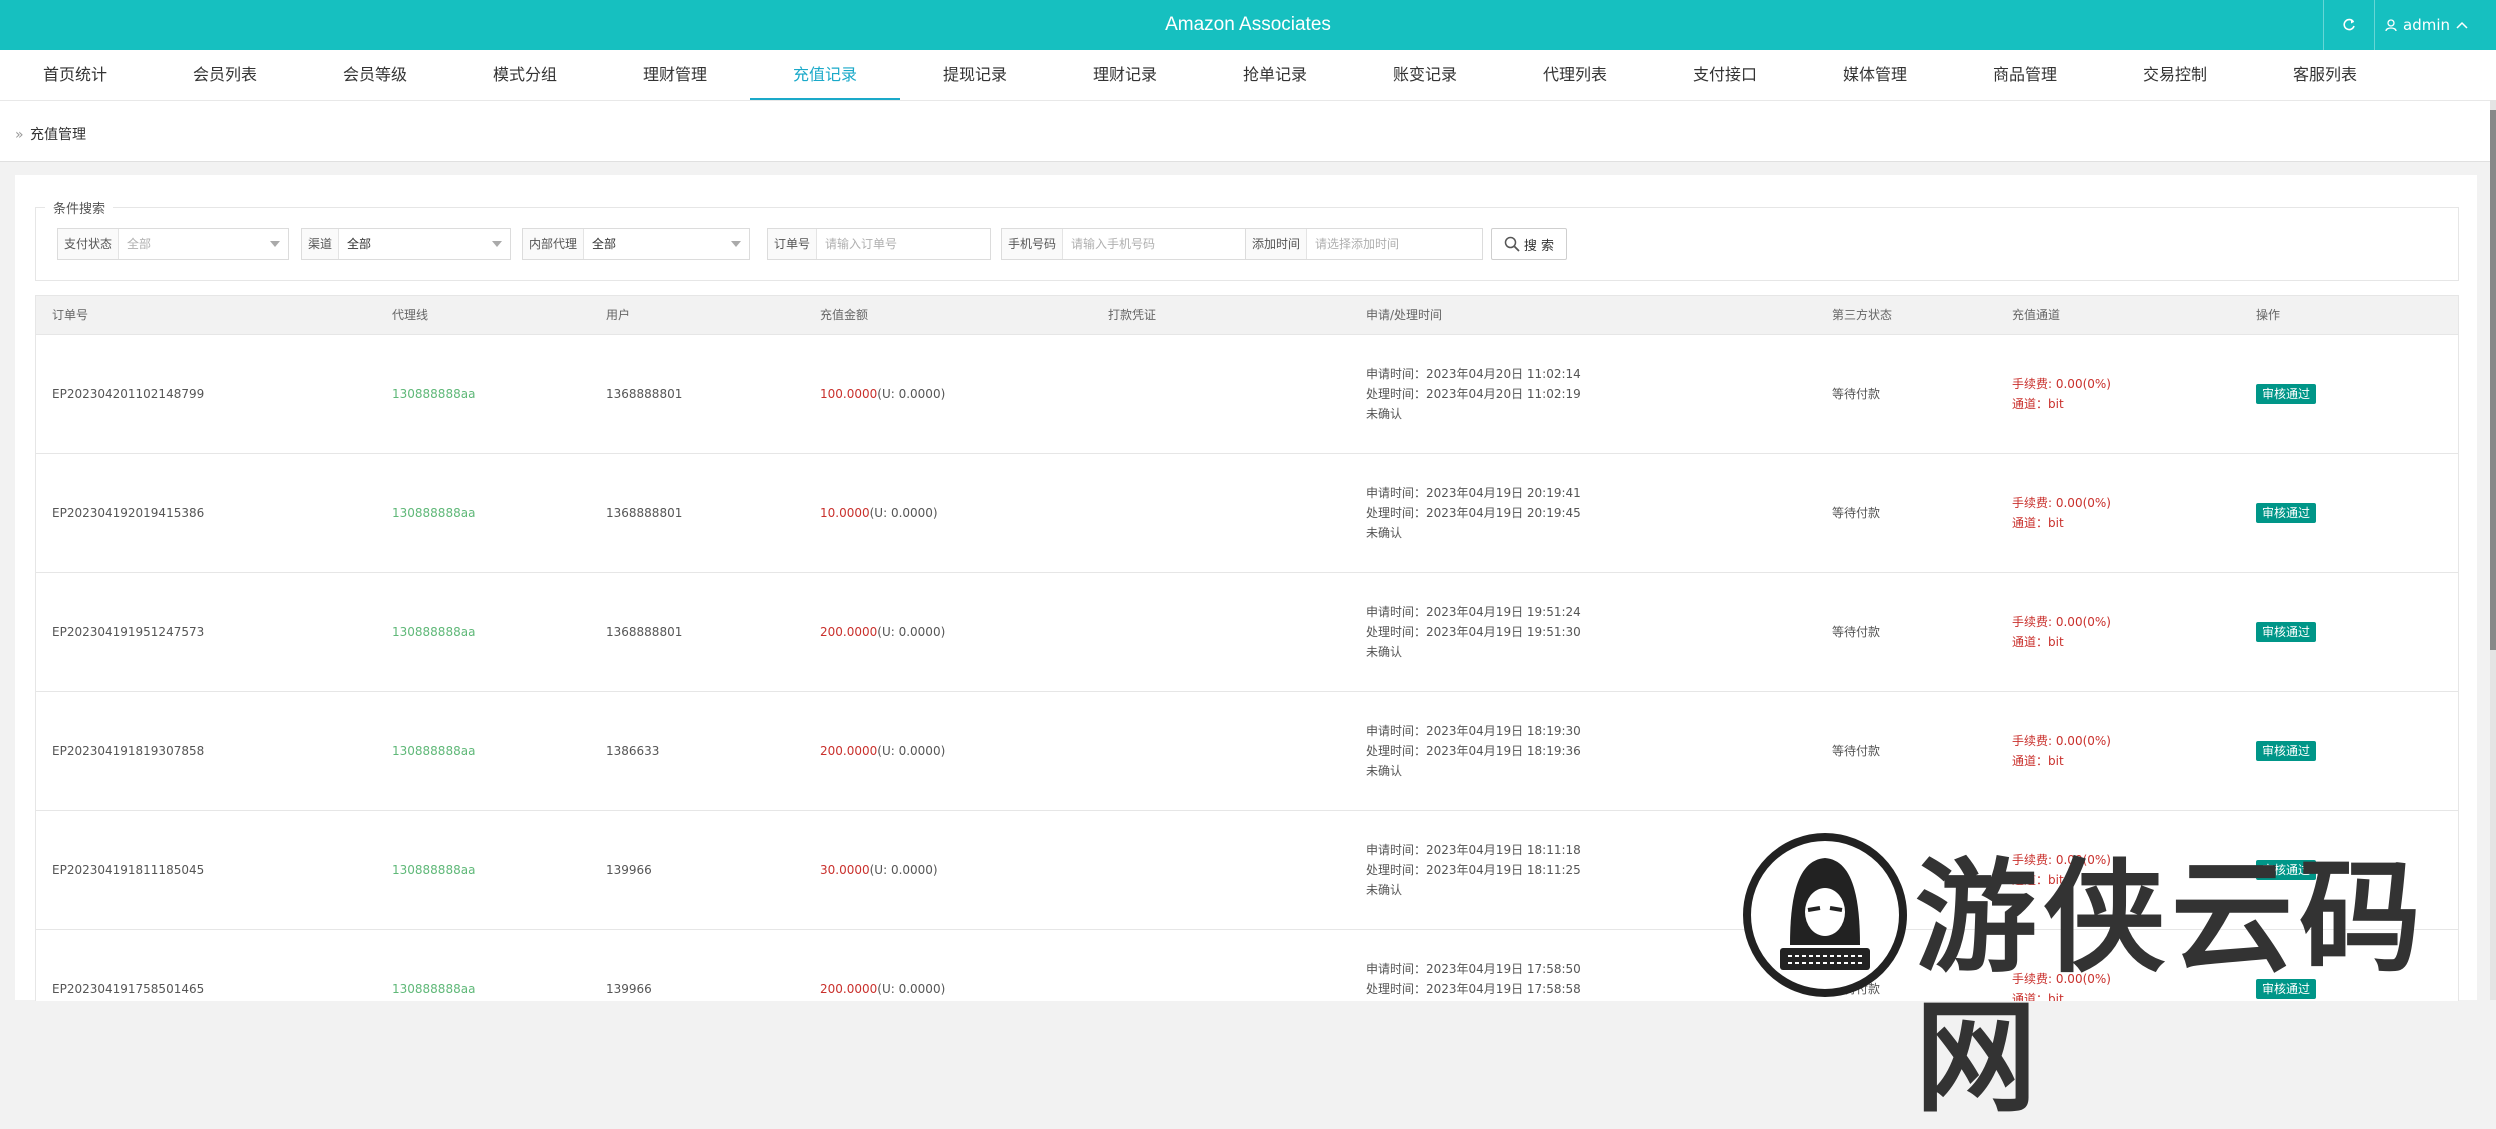  I want to click on column-header: 订单号, so click(70, 315).